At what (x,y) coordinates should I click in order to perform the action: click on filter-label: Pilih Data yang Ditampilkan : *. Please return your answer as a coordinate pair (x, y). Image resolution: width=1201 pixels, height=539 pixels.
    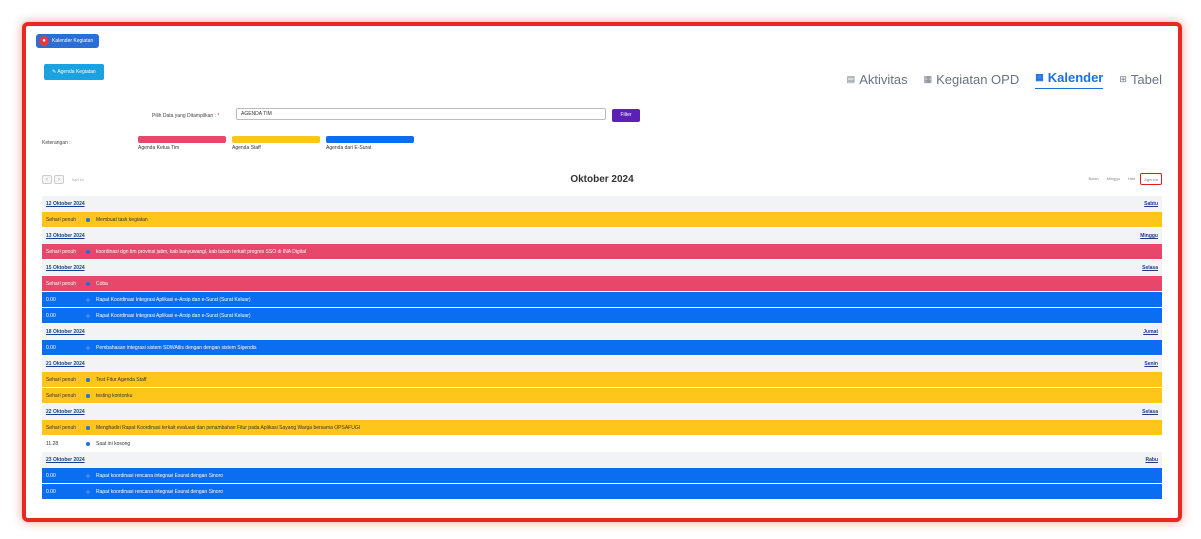
    Looking at the image, I should click on (185, 116).